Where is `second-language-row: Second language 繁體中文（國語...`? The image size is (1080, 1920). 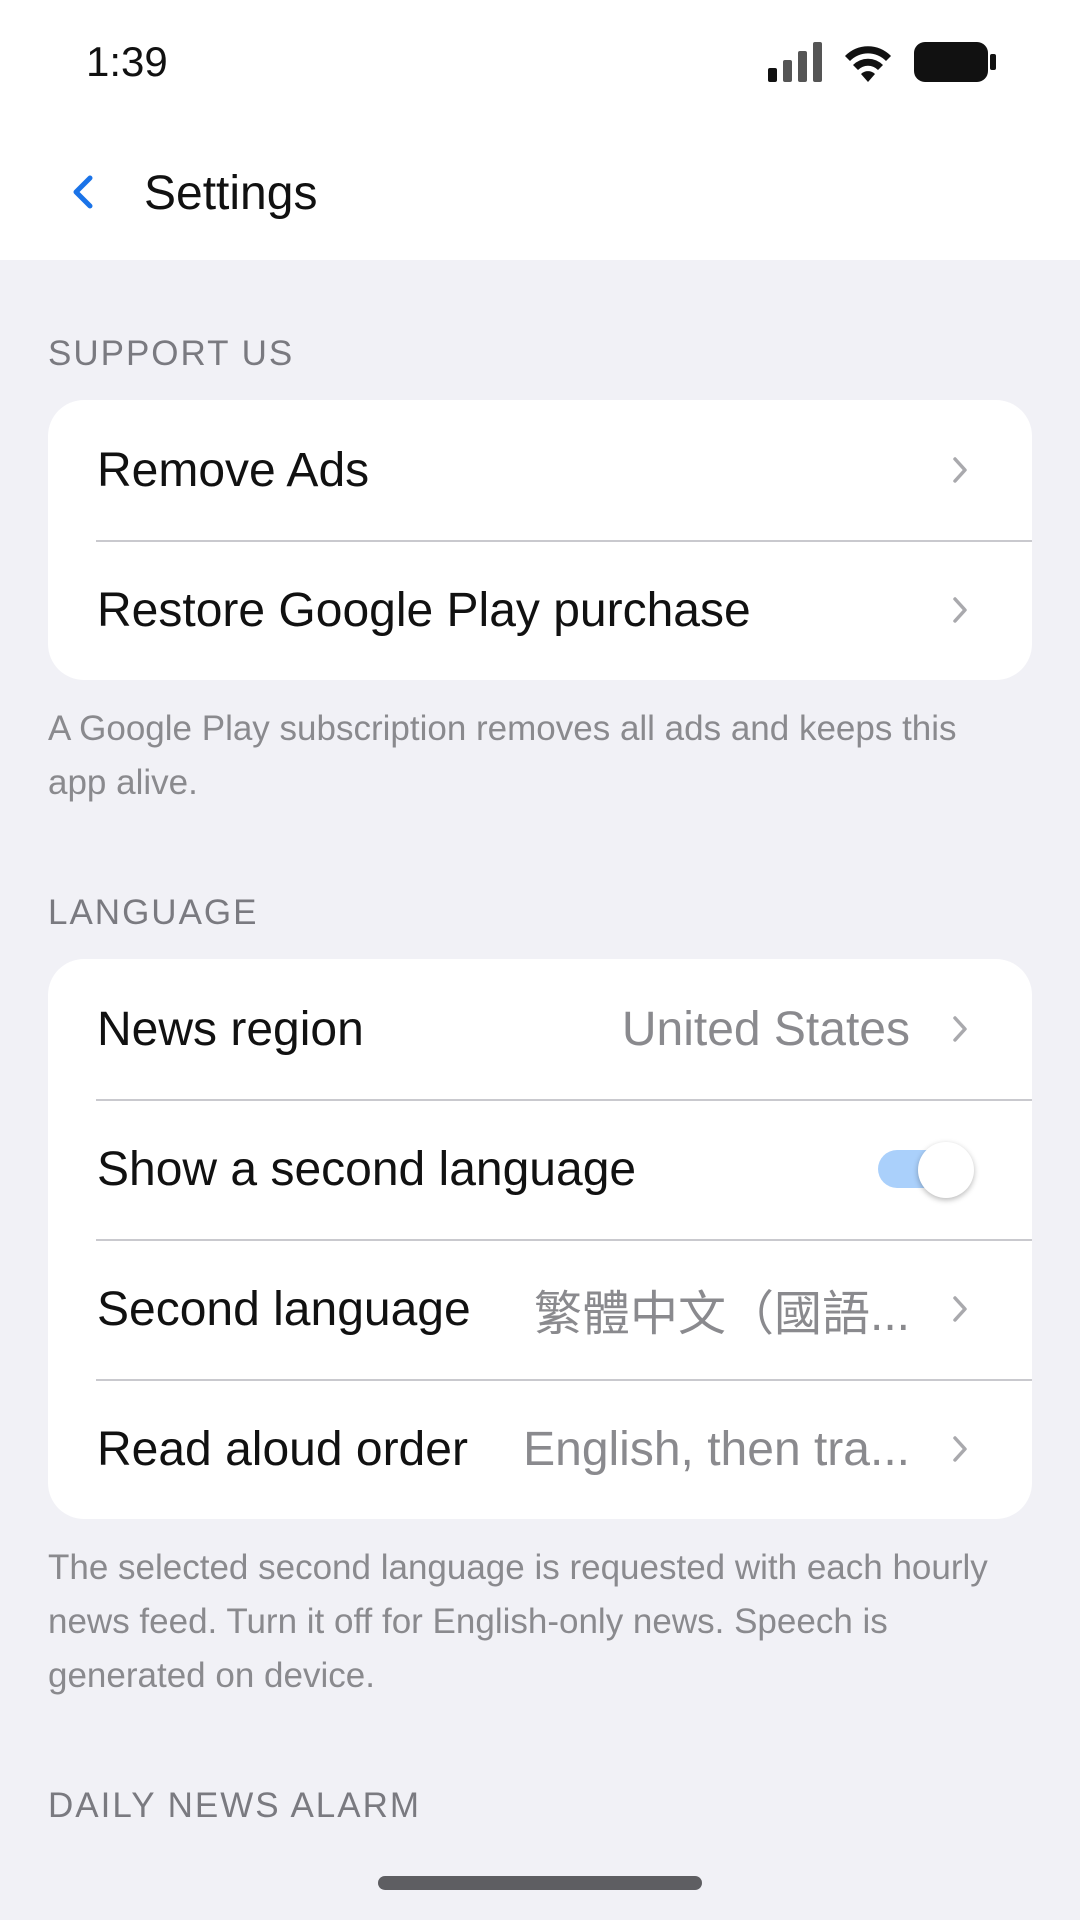
second-language-row: Second language 繁體中文（國語... is located at coordinates (540, 1309).